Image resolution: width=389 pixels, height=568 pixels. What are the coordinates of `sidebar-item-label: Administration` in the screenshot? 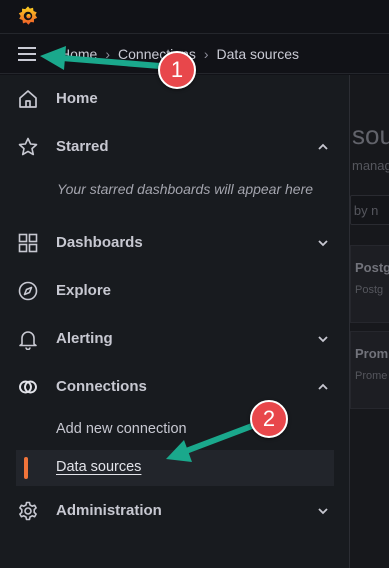 It's located at (109, 510).